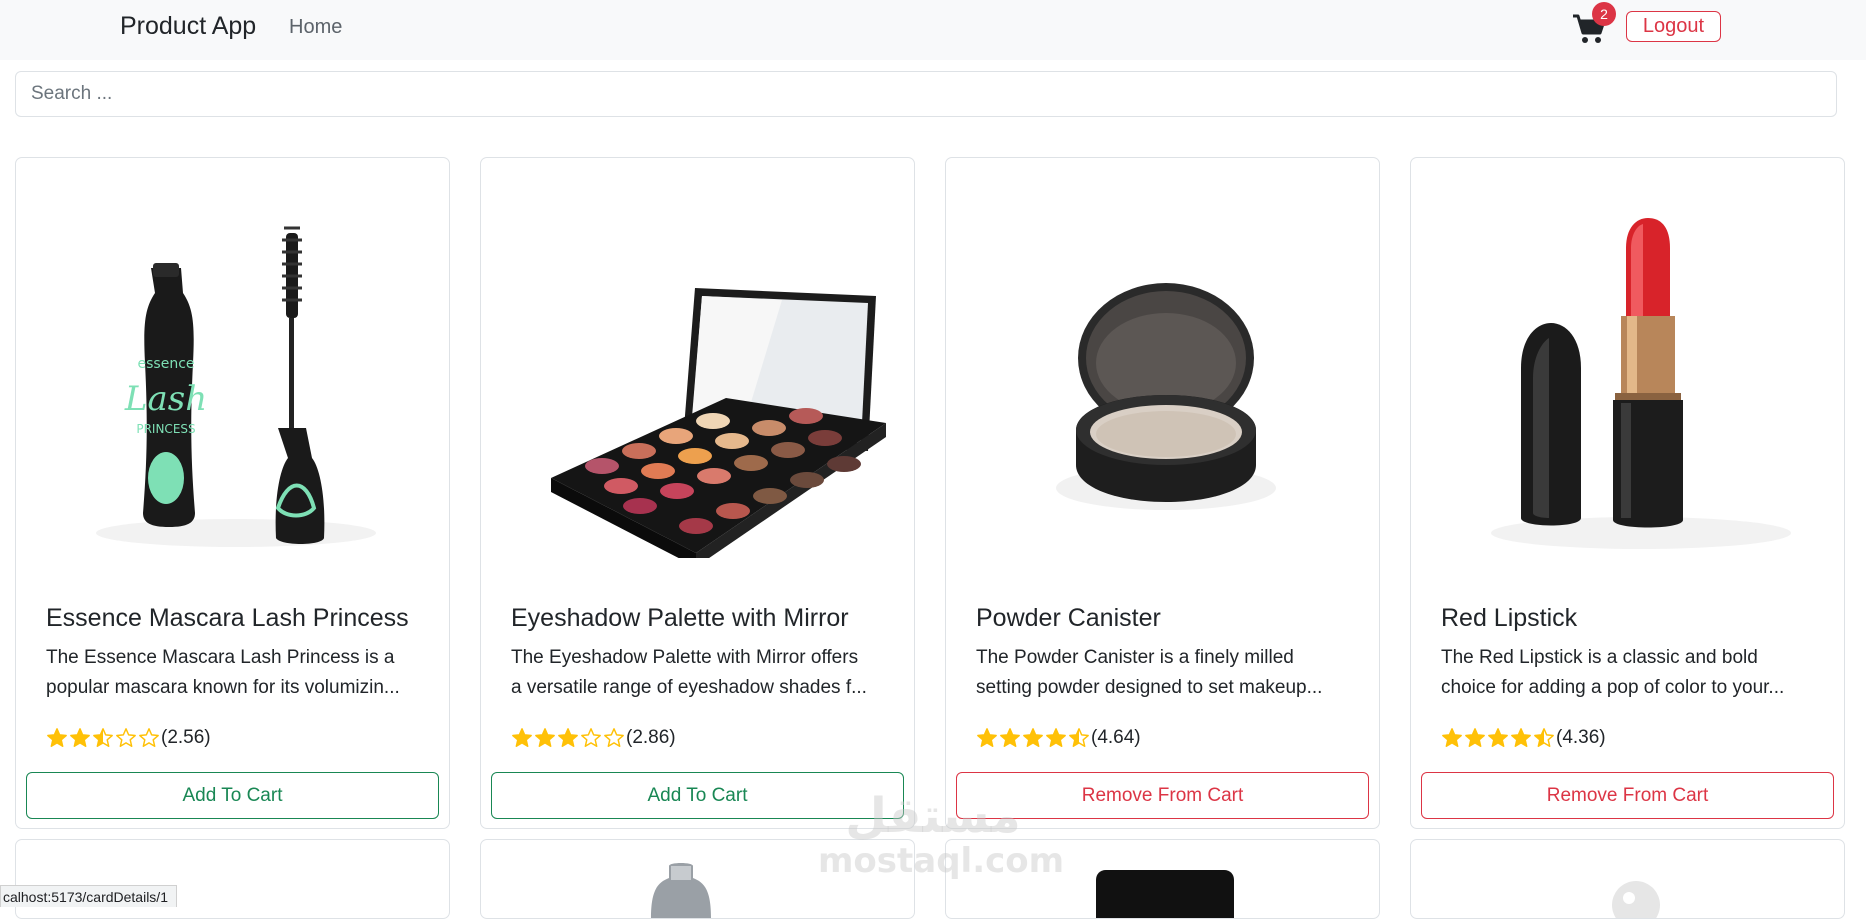 This screenshot has width=1866, height=919. I want to click on brand-link: Product App, so click(188, 26).